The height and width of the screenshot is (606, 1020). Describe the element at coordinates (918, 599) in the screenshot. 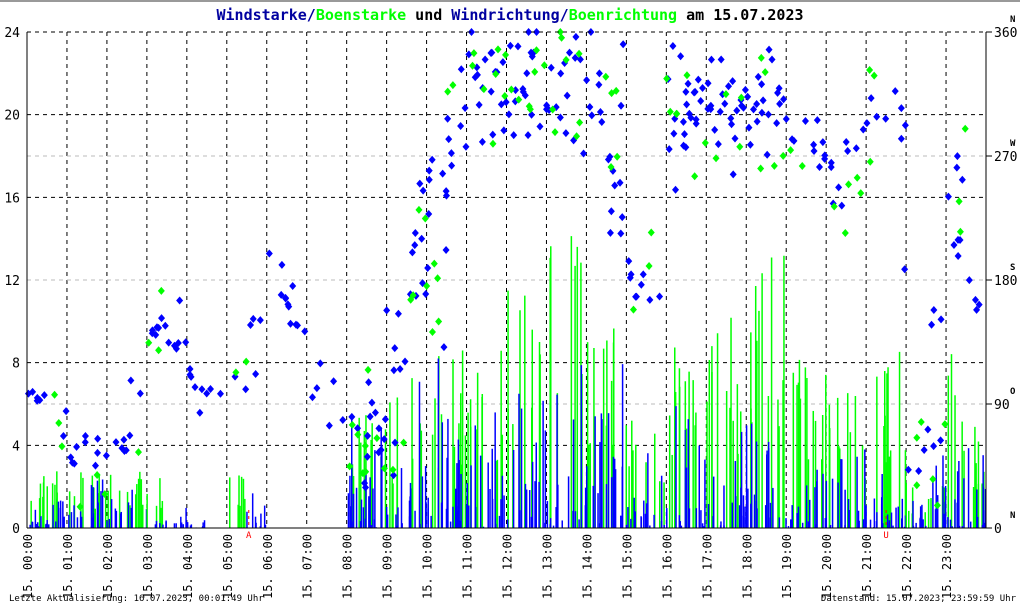

I see `data-timestamp: Datenstand: 15.07.2023, 23:59:59 Uhr` at that location.